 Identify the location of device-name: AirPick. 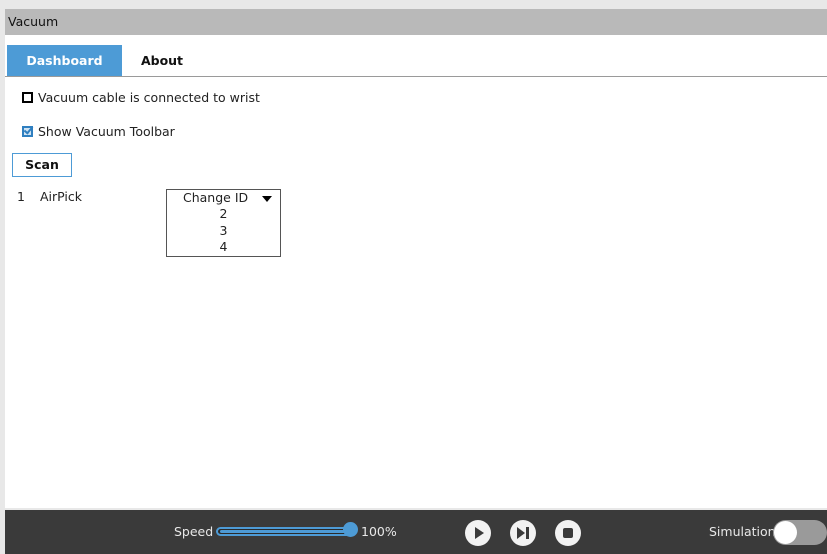
(61, 196).